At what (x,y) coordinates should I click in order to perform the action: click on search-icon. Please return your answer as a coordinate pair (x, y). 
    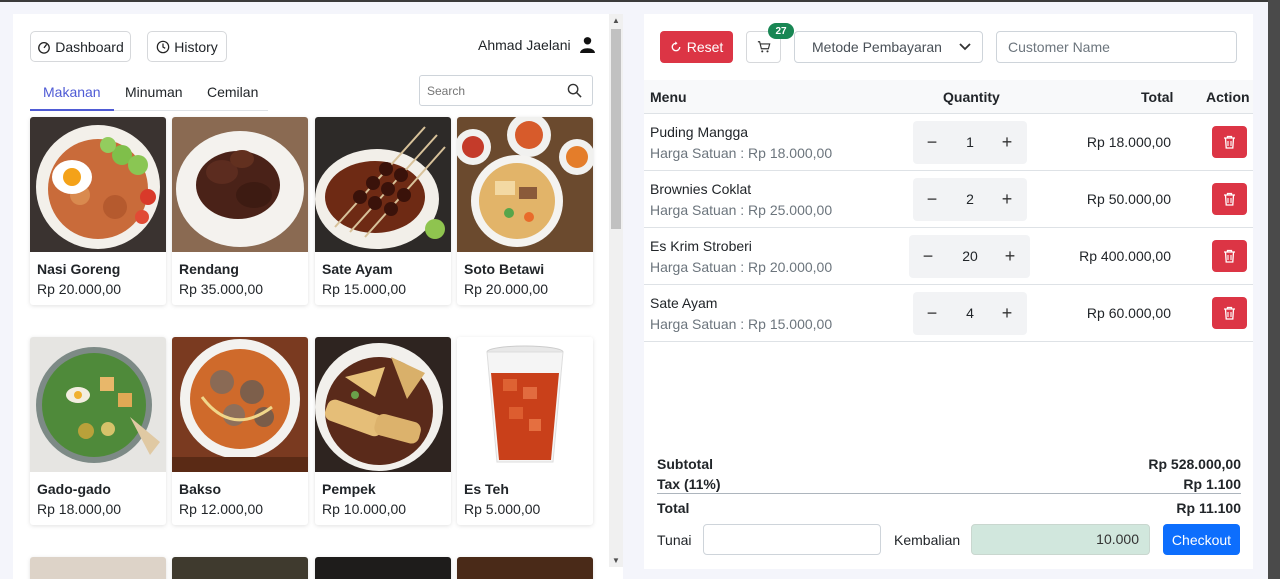
    Looking at the image, I should click on (574, 90).